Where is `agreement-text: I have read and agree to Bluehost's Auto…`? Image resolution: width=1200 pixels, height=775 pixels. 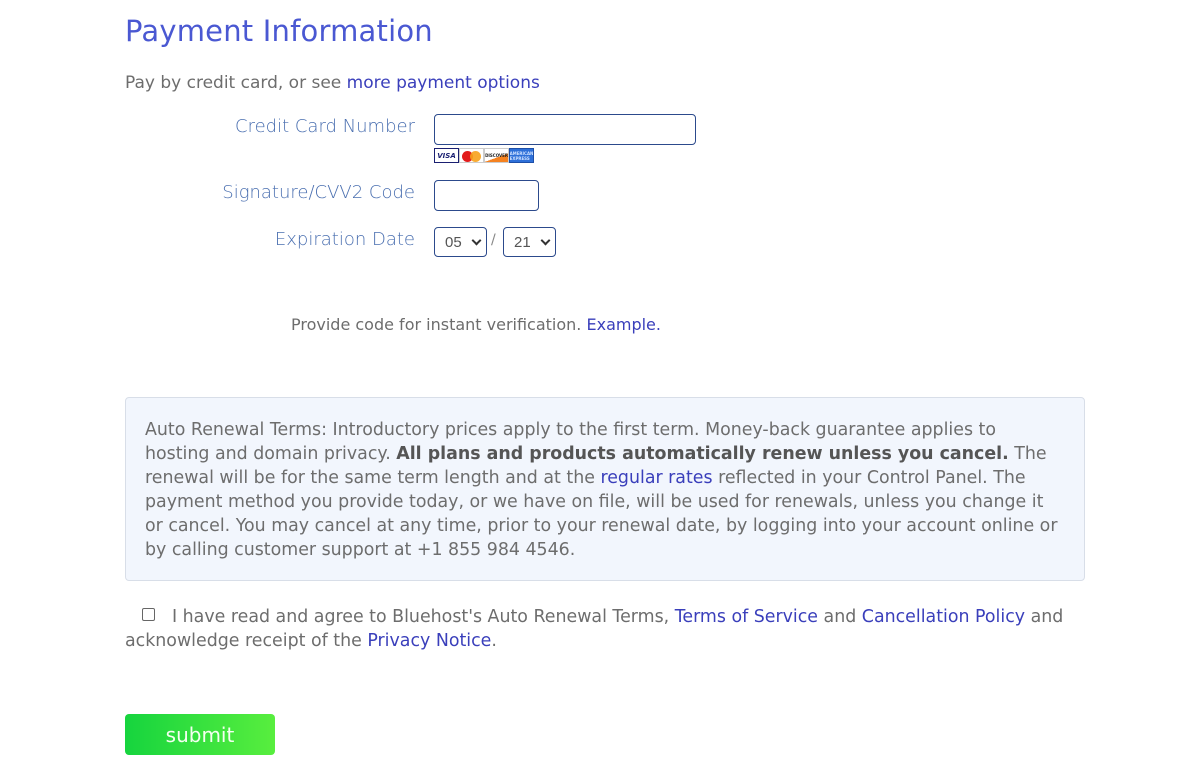
agreement-text: I have read and agree to Bluehost's Auto… is located at coordinates (423, 617).